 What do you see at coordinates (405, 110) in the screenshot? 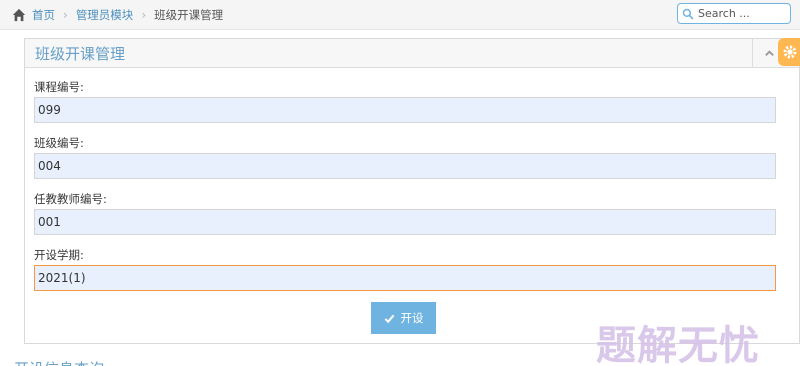
I see `course-id-input` at bounding box center [405, 110].